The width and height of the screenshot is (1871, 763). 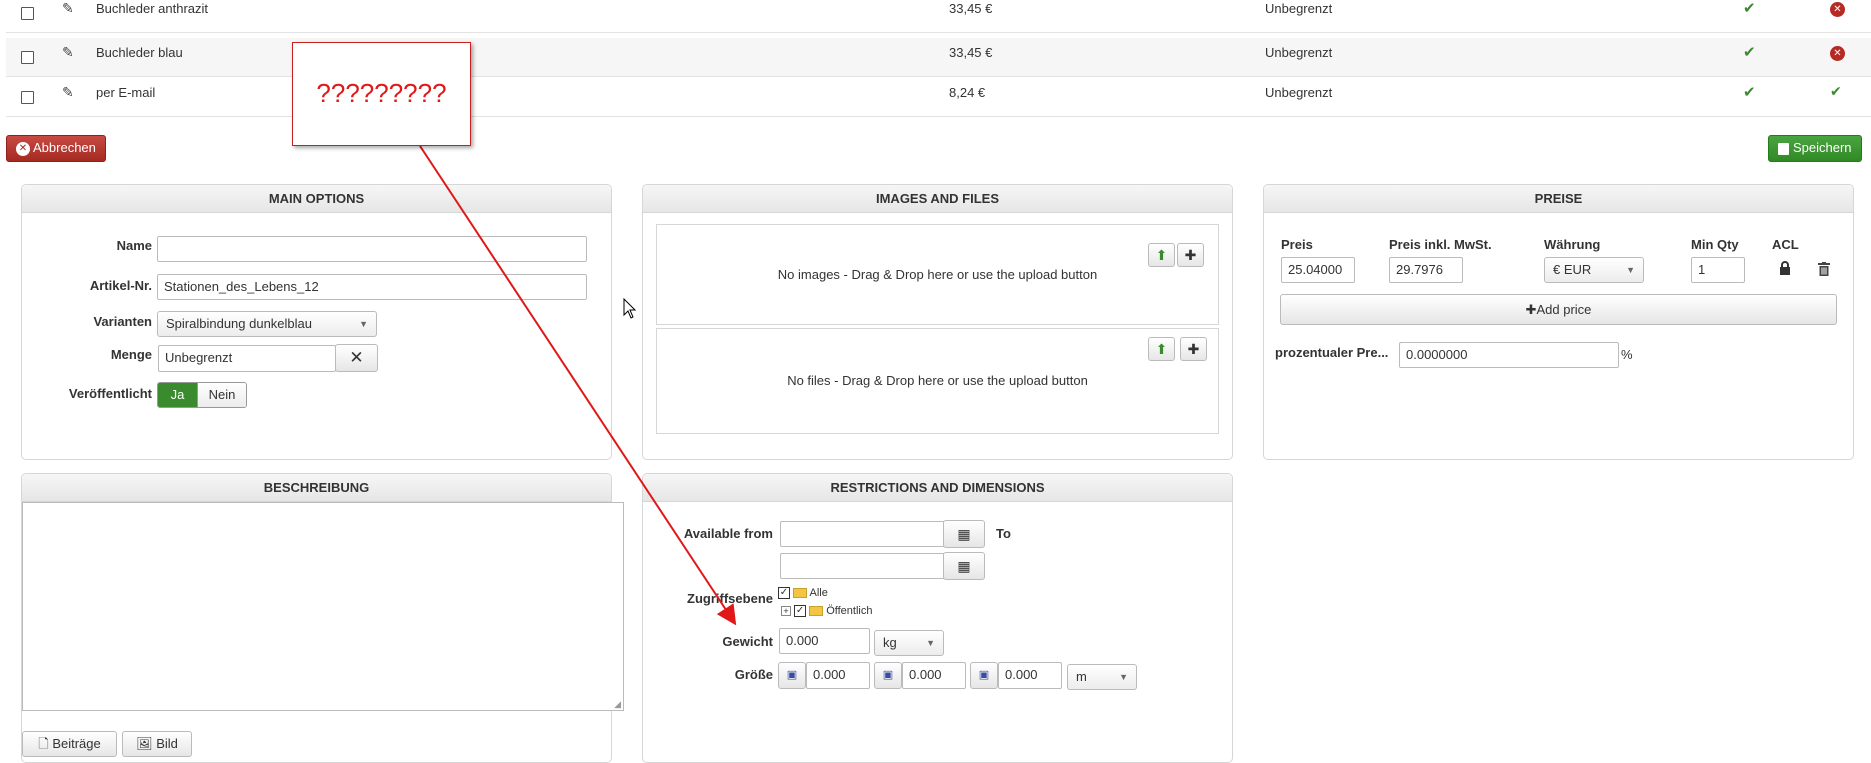 What do you see at coordinates (381, 94) in the screenshot?
I see `annotation-callout: ?????????` at bounding box center [381, 94].